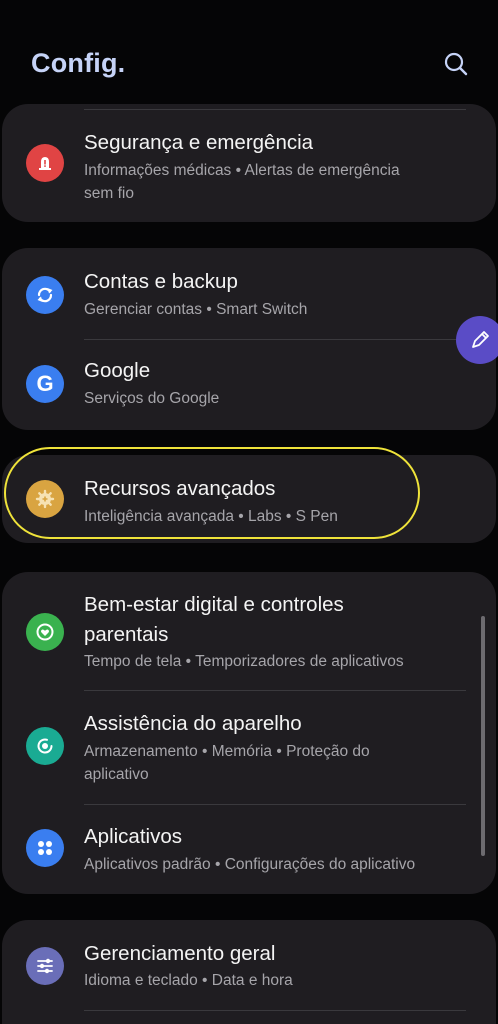 The width and height of the screenshot is (498, 1024). I want to click on search-icon, so click(456, 64).